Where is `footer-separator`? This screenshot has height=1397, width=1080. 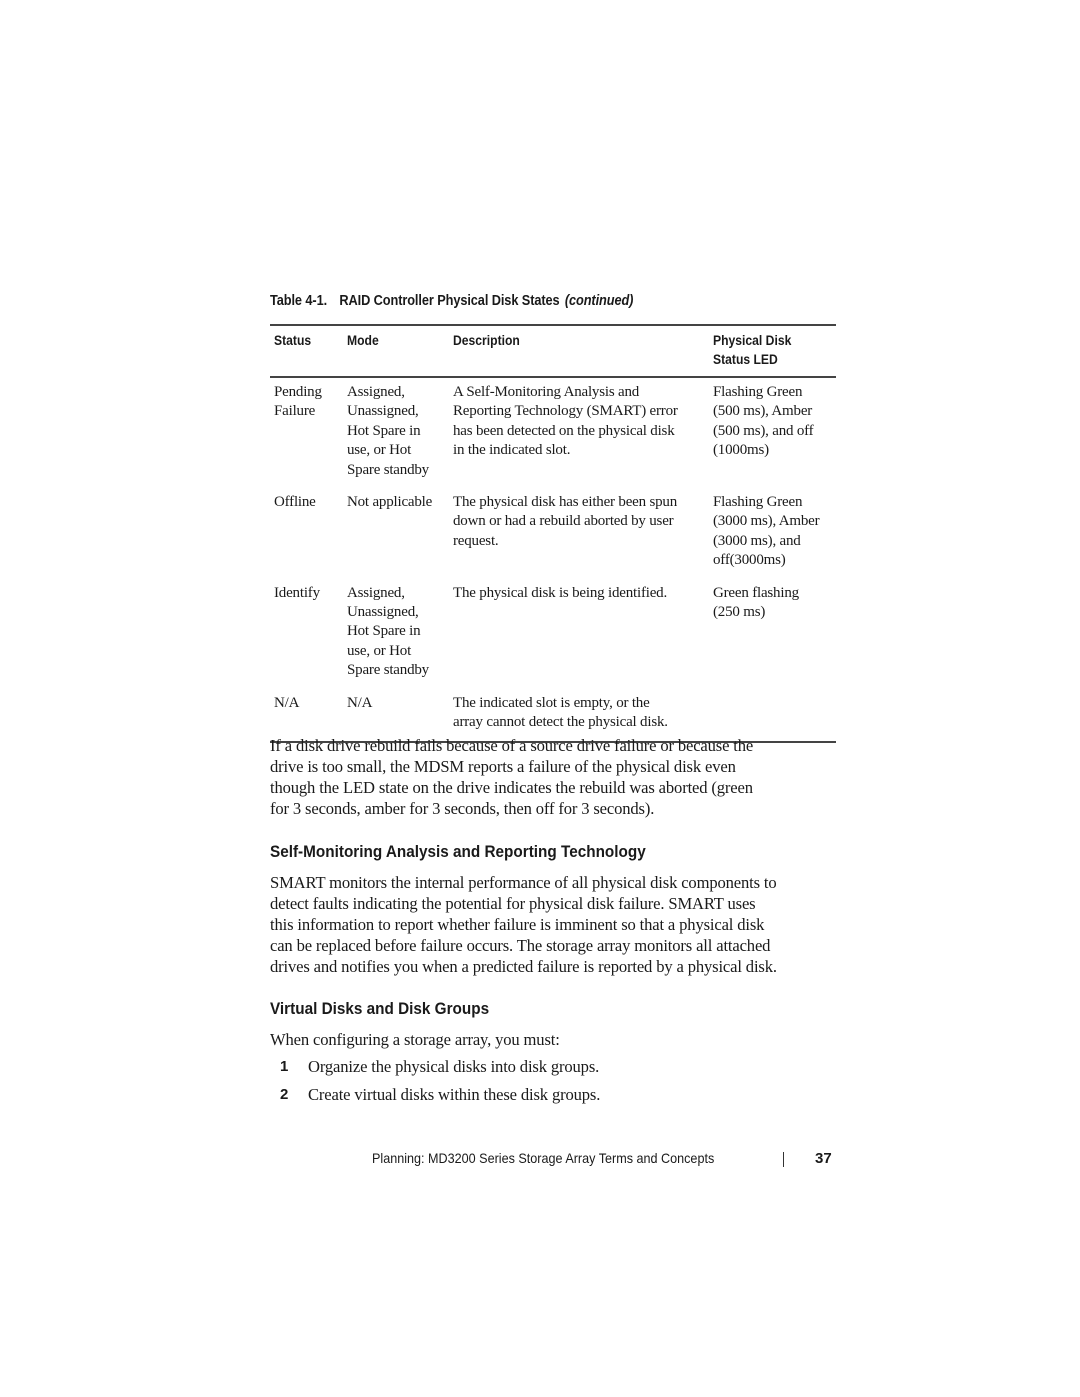
footer-separator is located at coordinates (783, 1159).